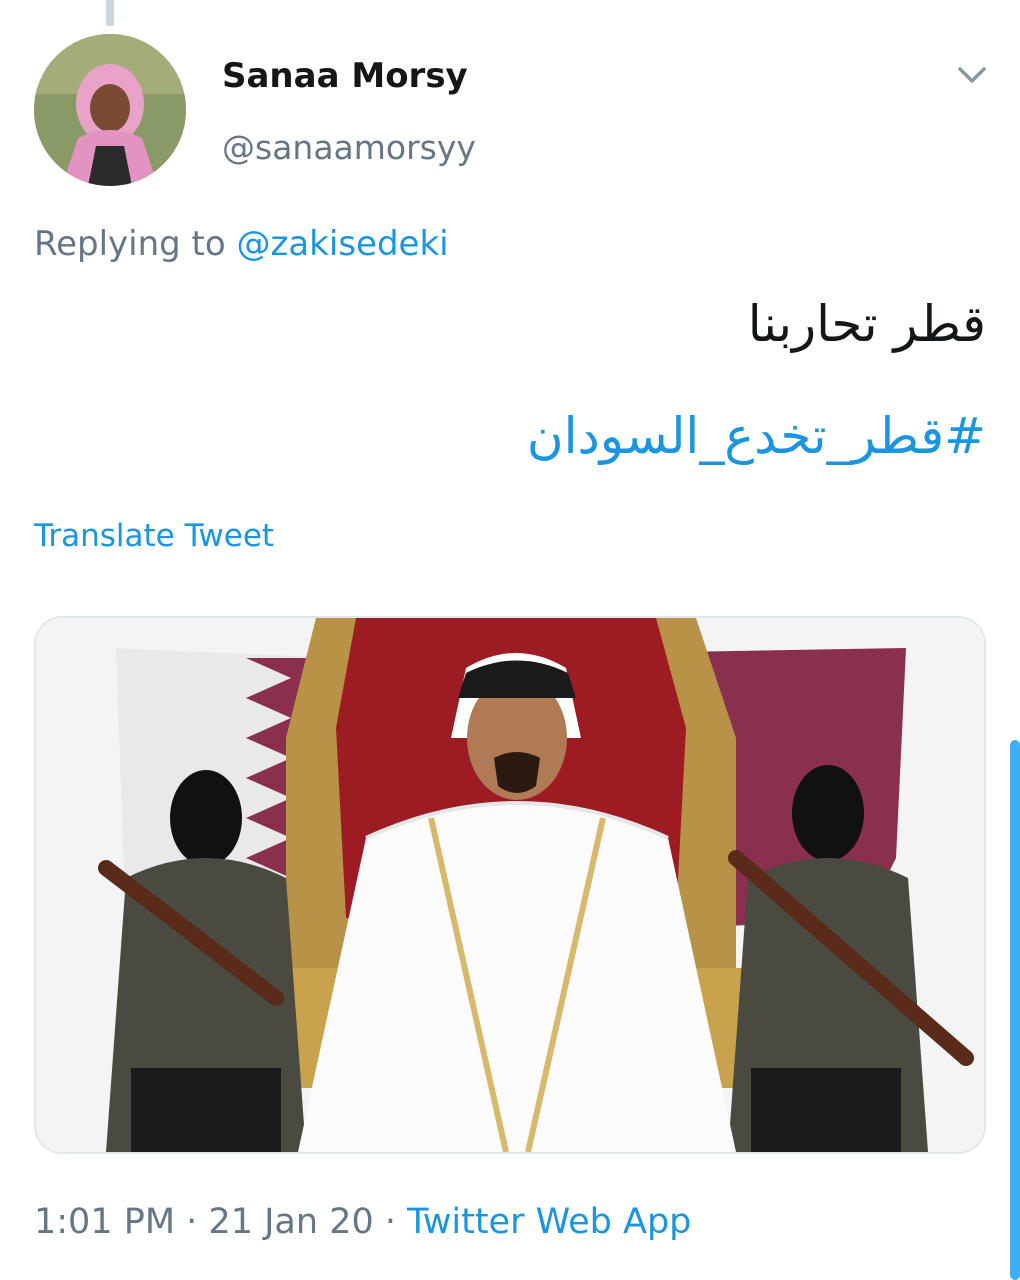 This screenshot has height=1280, width=1020. I want to click on tweet-date: 21 Jan 20, so click(291, 1222).